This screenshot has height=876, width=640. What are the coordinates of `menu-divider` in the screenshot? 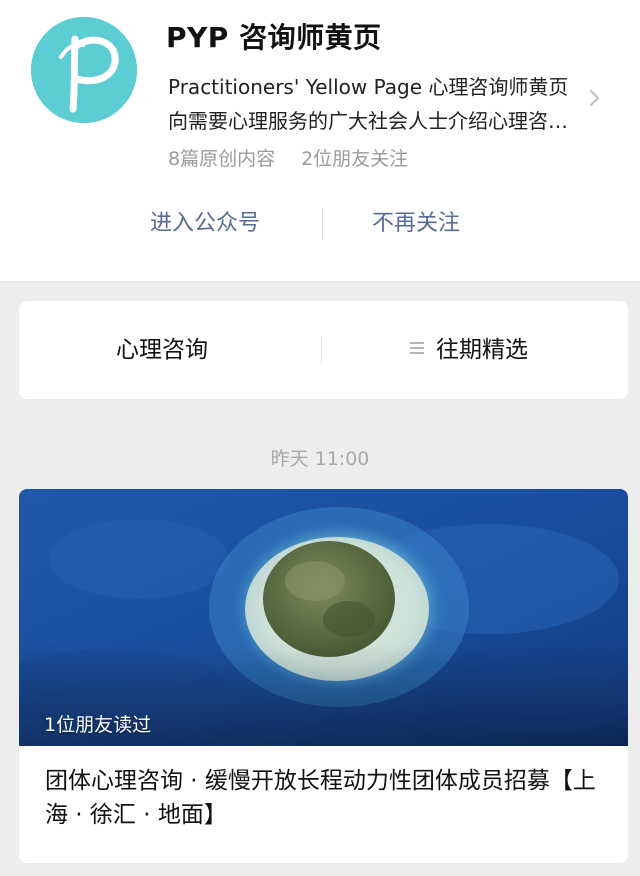 It's located at (321, 350).